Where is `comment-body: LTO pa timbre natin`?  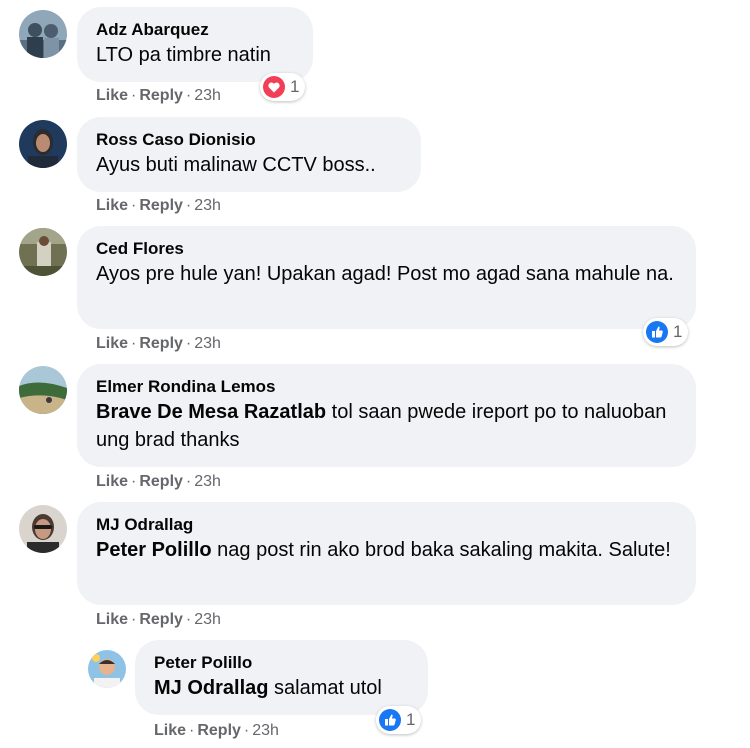
comment-body: LTO pa timbre natin is located at coordinates (183, 55).